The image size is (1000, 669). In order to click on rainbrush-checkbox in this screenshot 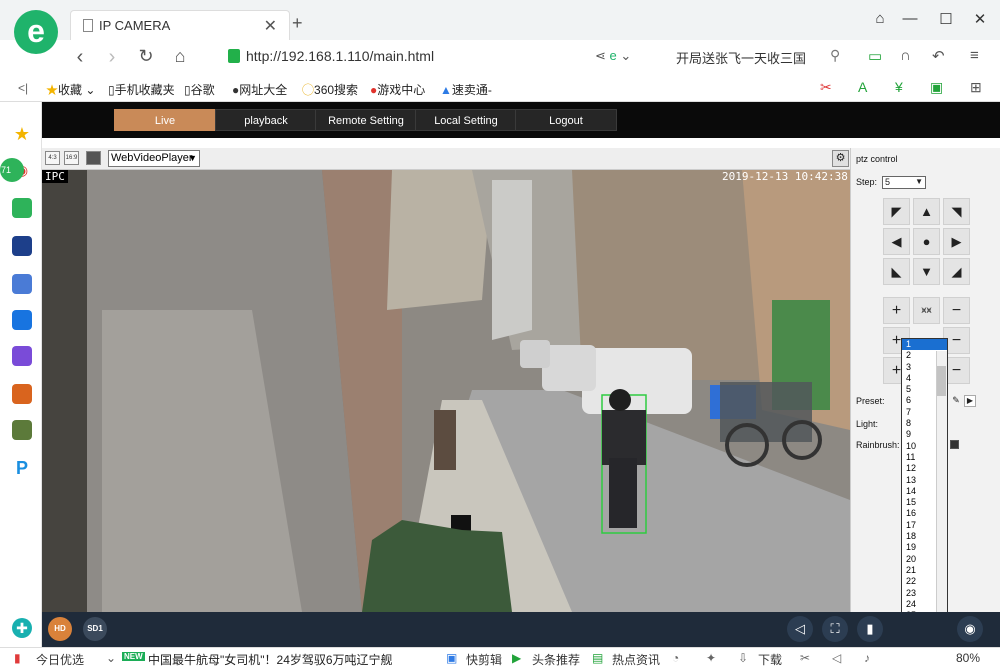, I will do `click(954, 444)`.